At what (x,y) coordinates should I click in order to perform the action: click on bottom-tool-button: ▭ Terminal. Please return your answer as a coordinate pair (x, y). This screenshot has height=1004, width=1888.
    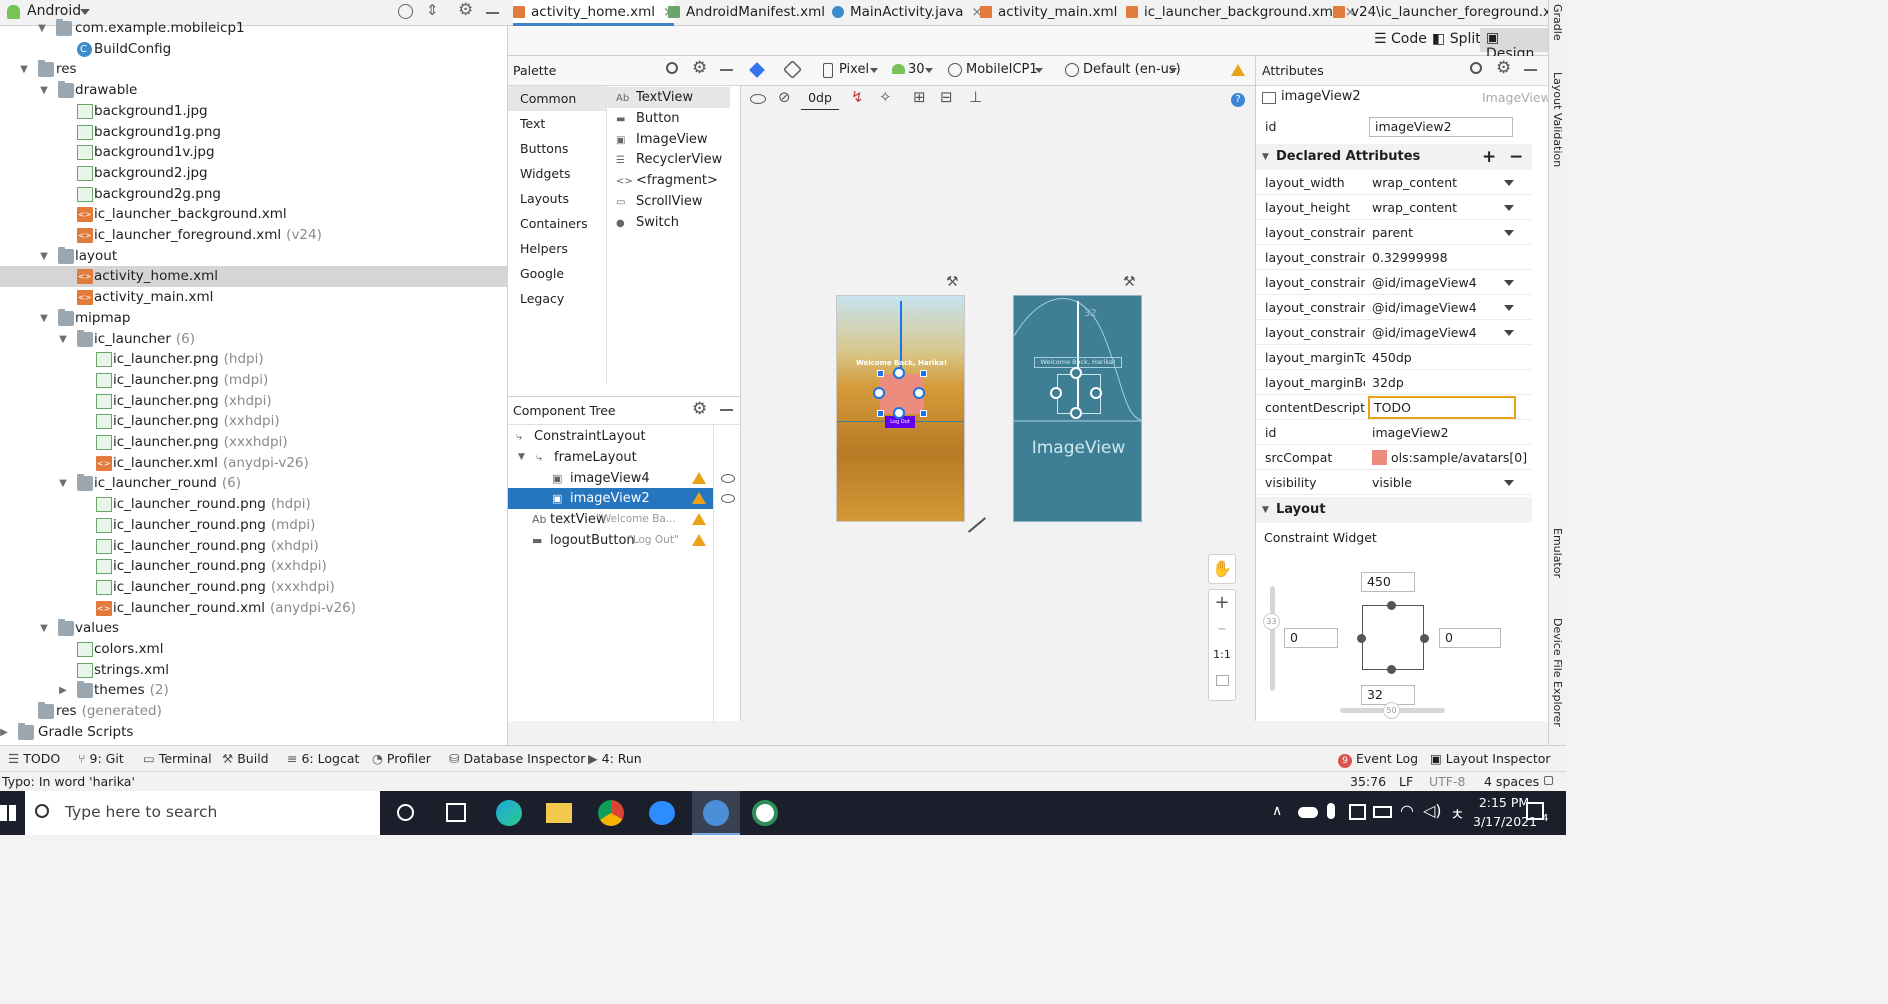
    Looking at the image, I should click on (177, 759).